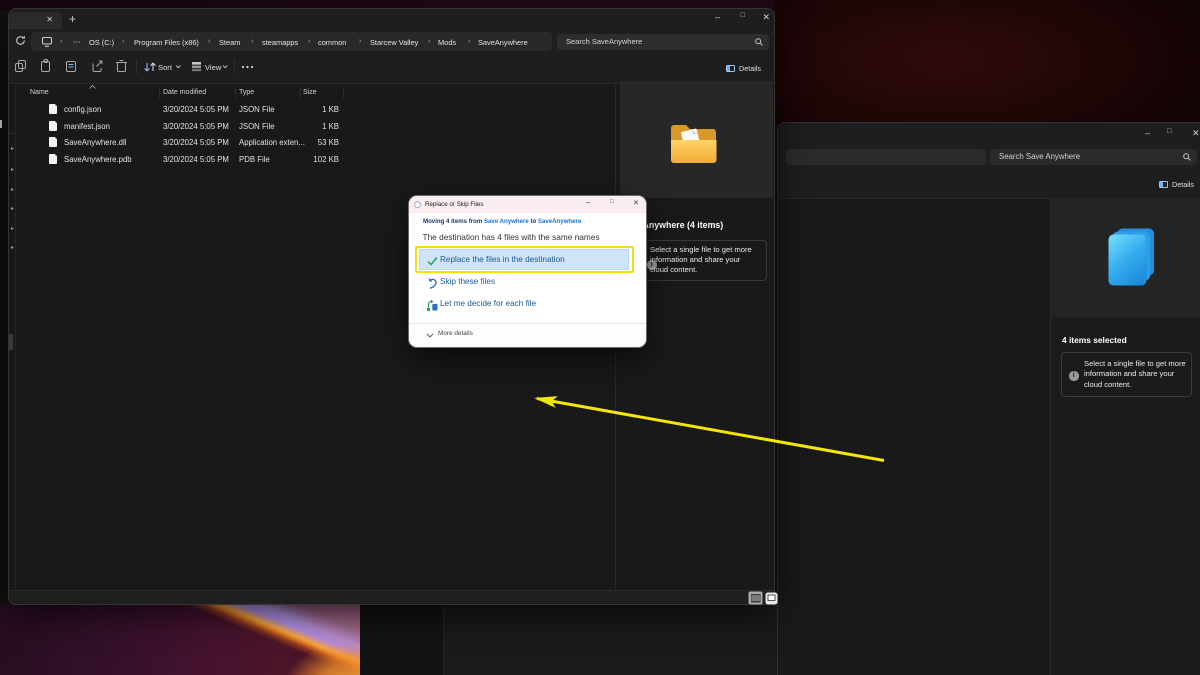  What do you see at coordinates (165, 67) in the screenshot?
I see `svg-text: Sort` at bounding box center [165, 67].